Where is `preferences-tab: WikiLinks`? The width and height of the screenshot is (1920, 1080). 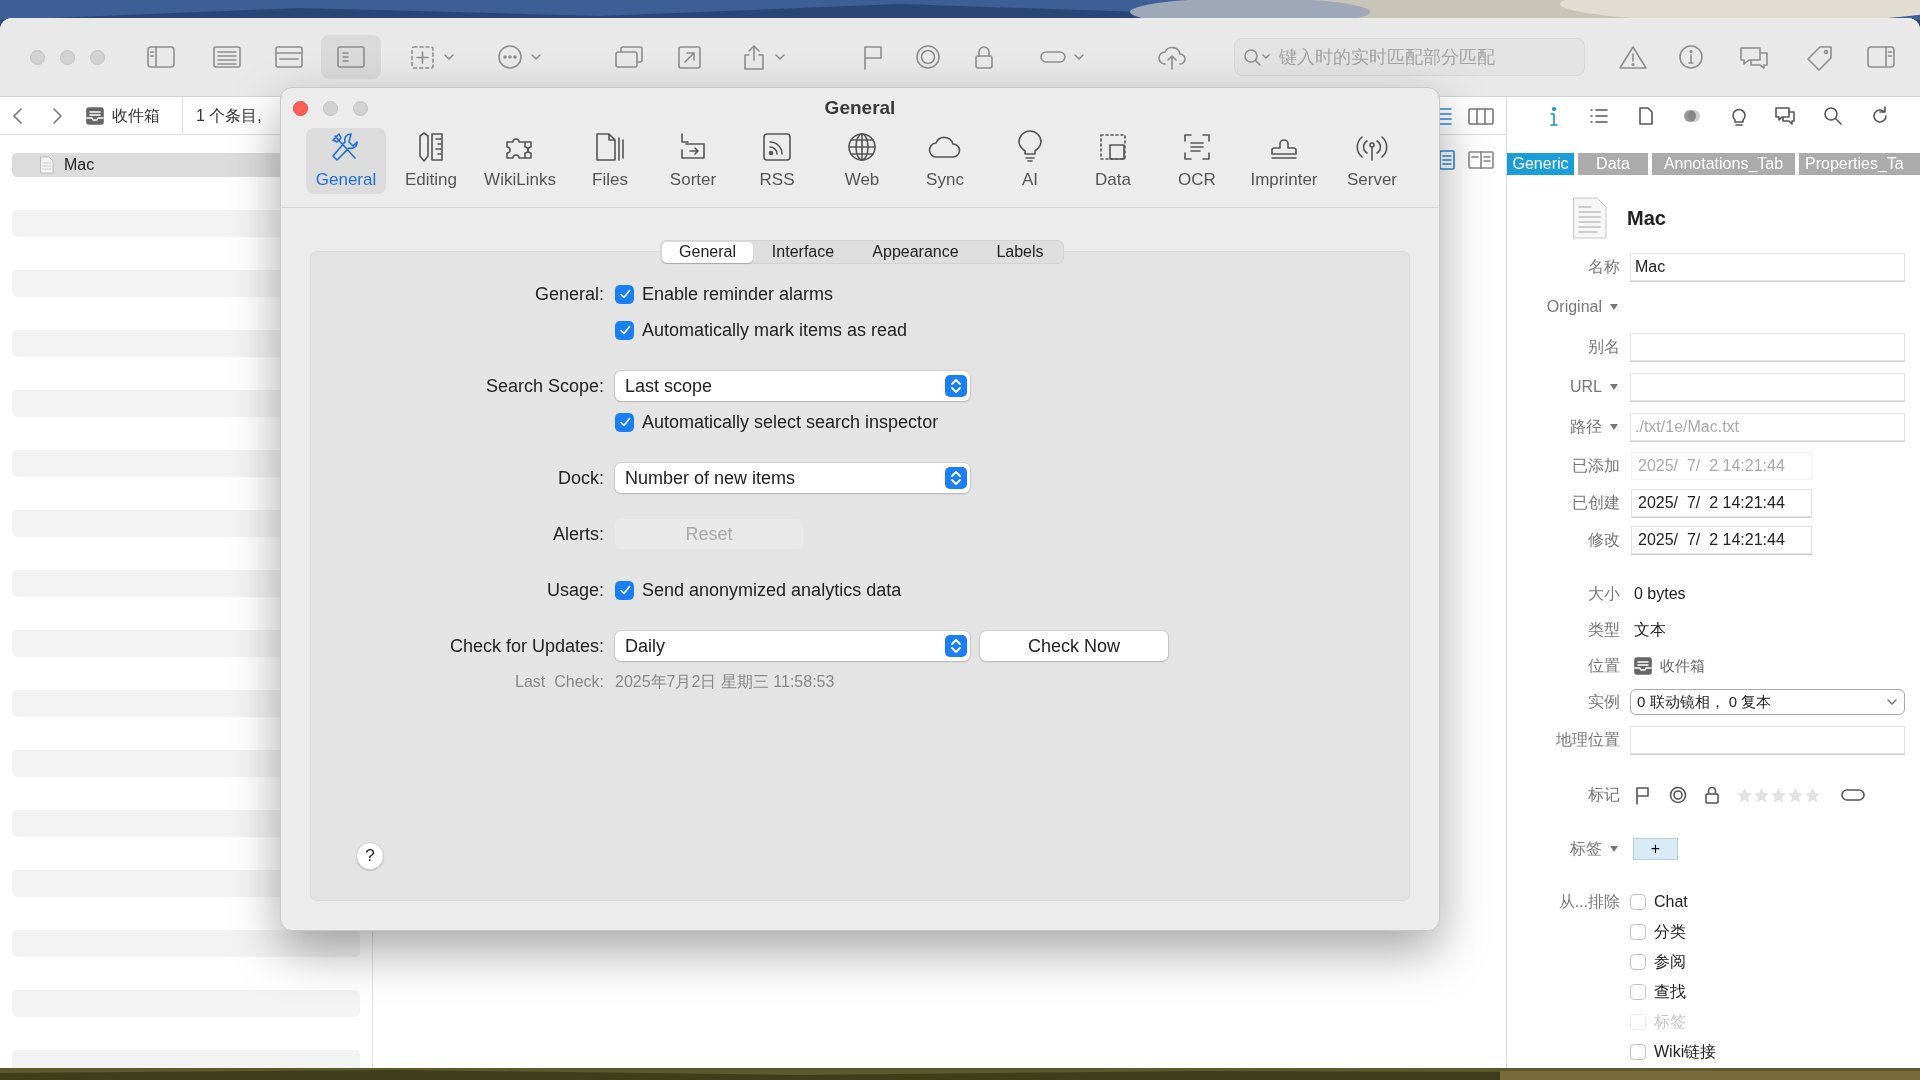 preferences-tab: WikiLinks is located at coordinates (520, 161).